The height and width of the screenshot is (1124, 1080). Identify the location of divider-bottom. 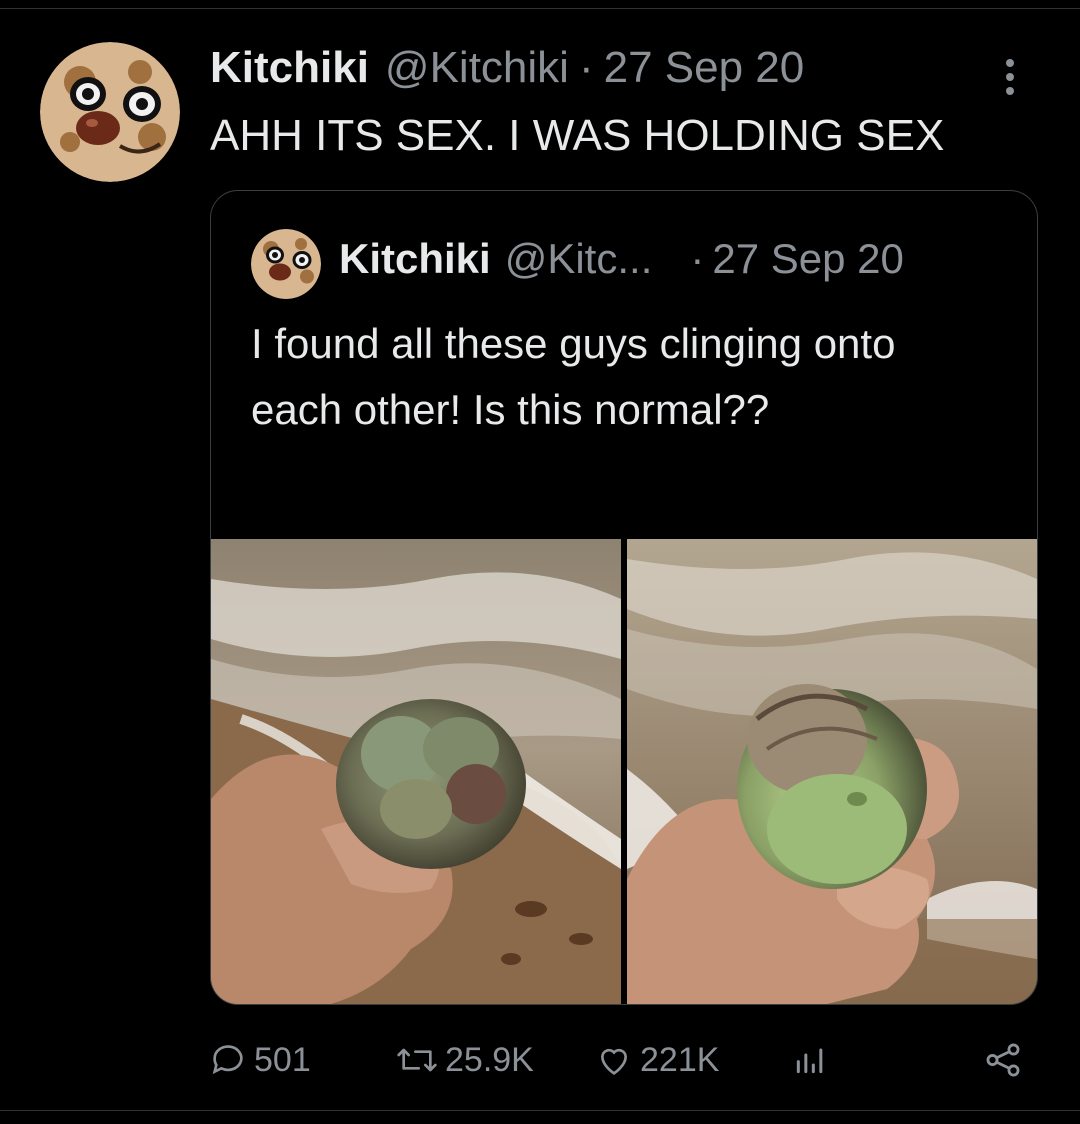
(540, 1110).